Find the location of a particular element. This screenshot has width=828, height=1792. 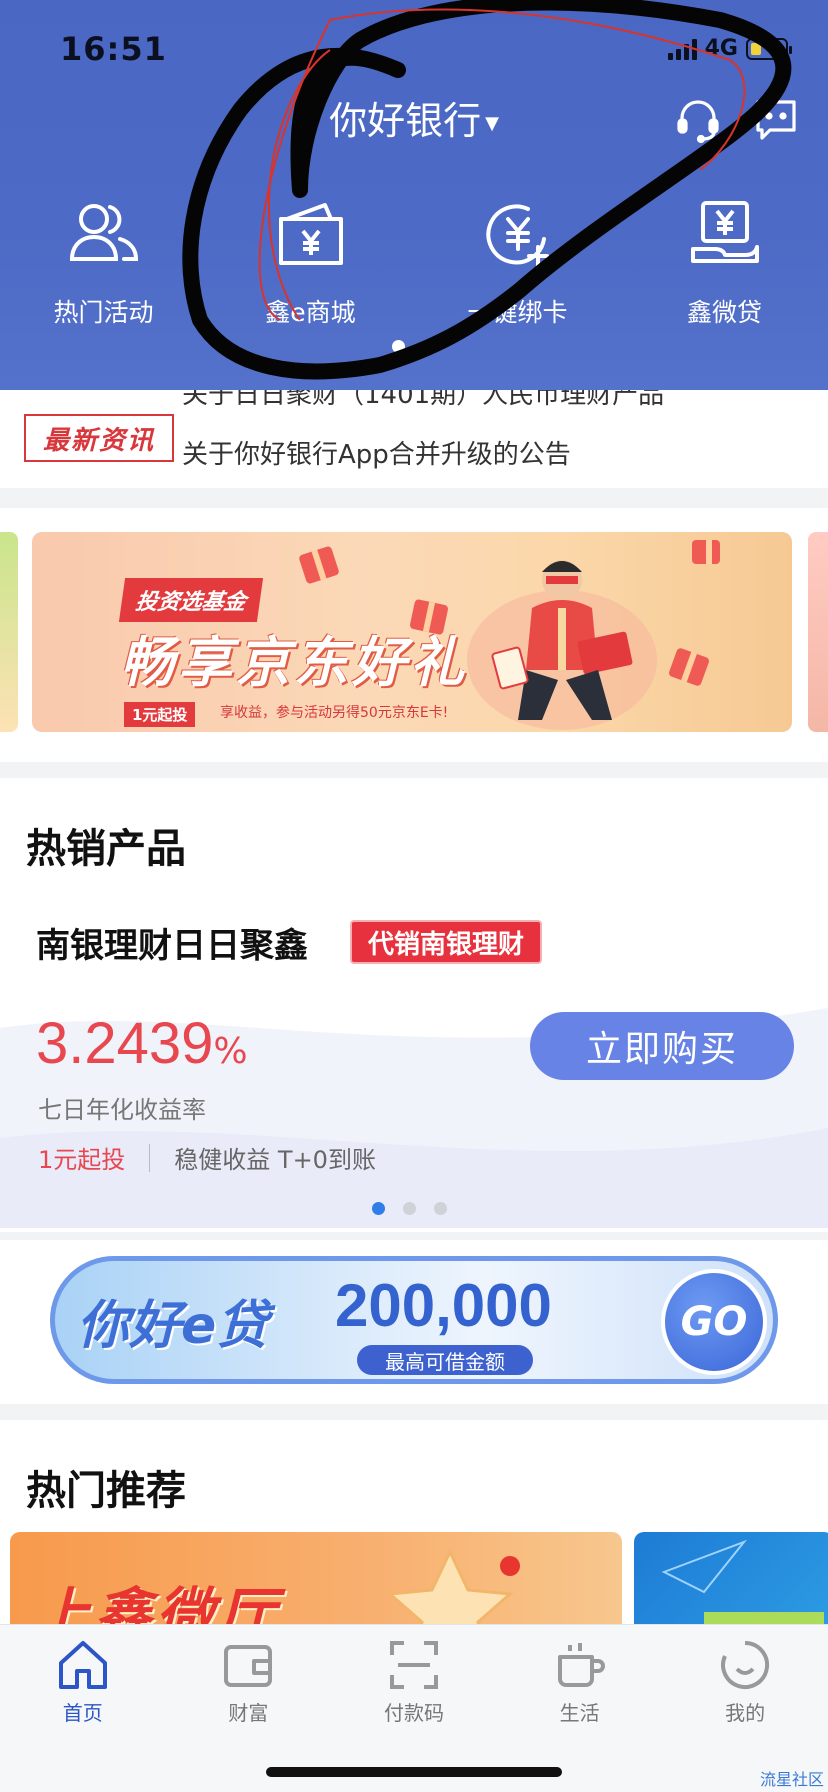

buy-now-button: 立即购买 is located at coordinates (662, 1046).